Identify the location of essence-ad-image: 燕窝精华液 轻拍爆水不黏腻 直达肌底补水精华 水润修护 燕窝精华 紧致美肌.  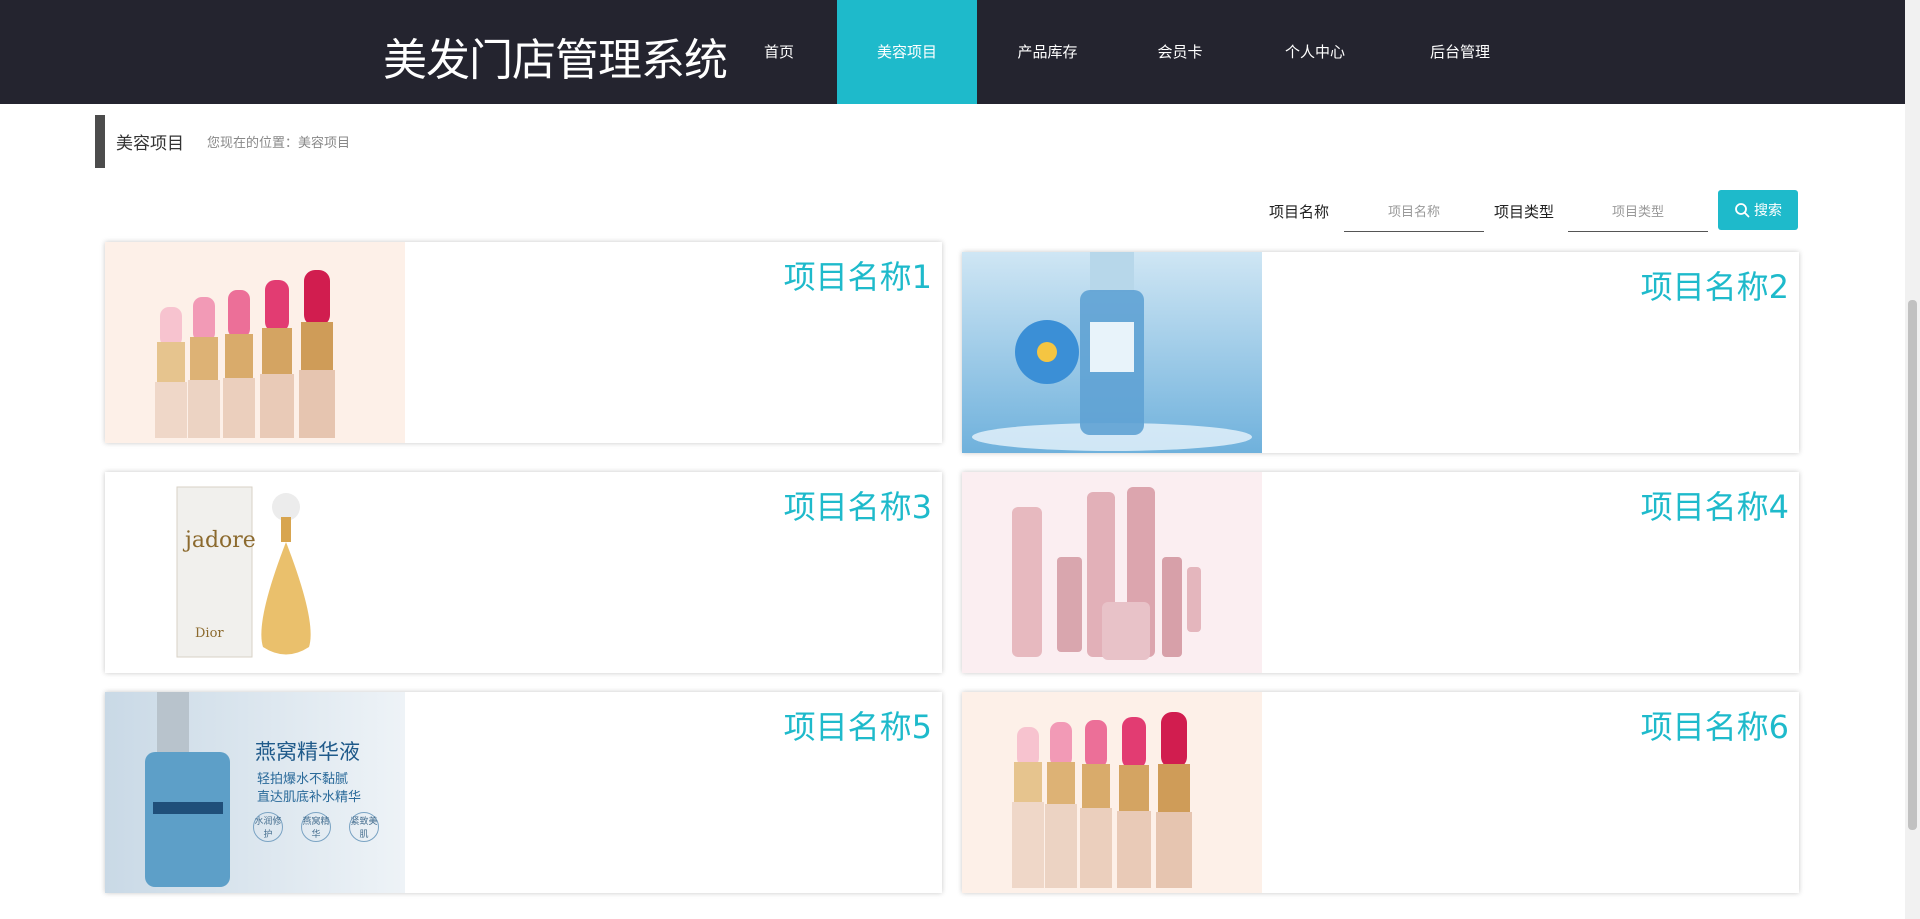
(255, 792).